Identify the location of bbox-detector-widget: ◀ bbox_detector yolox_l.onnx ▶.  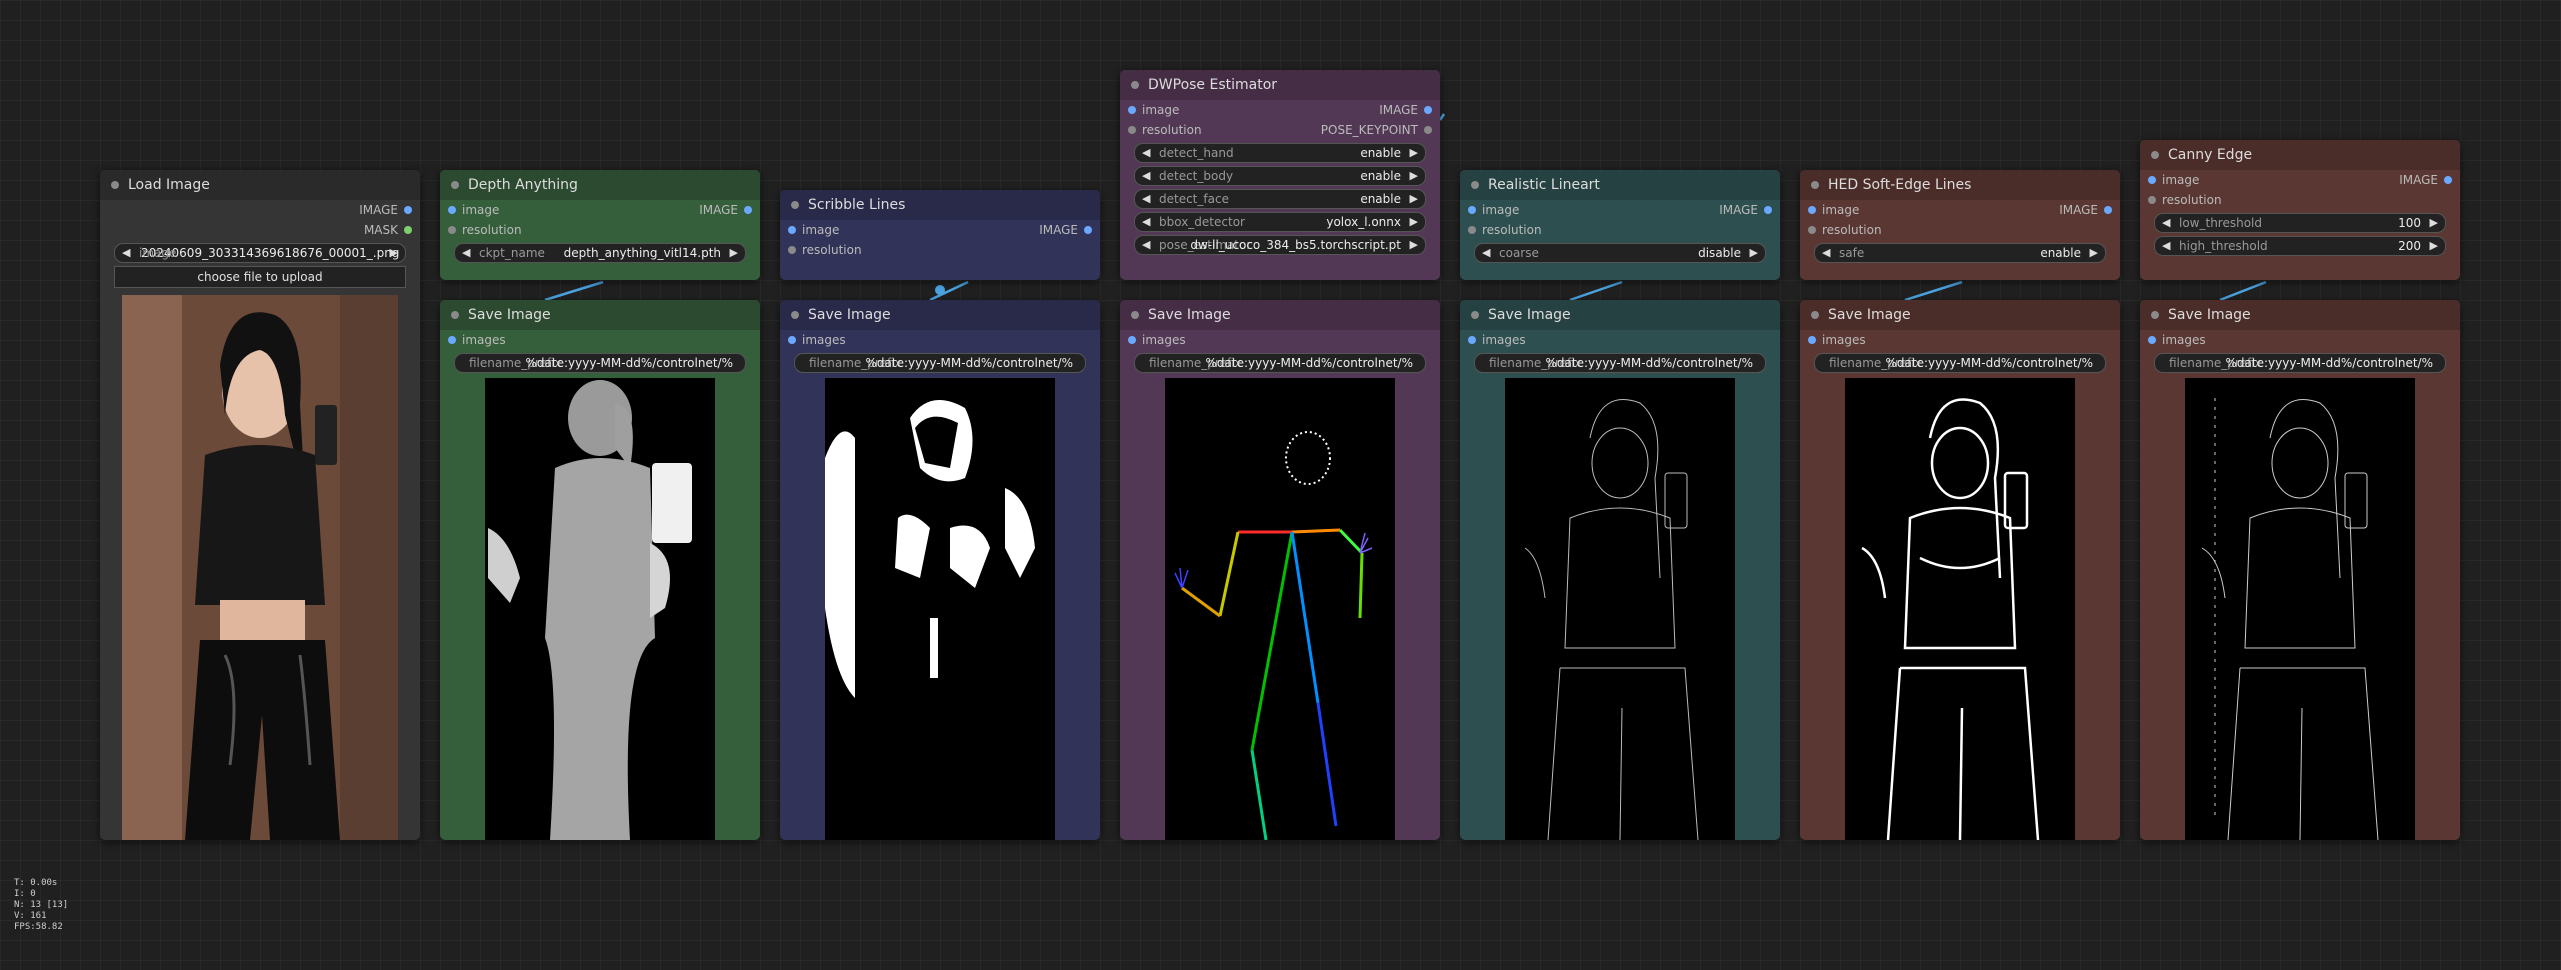
(1280, 222).